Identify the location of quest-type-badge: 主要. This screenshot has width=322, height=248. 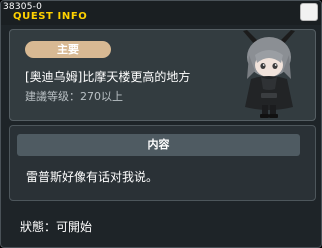
(68, 49).